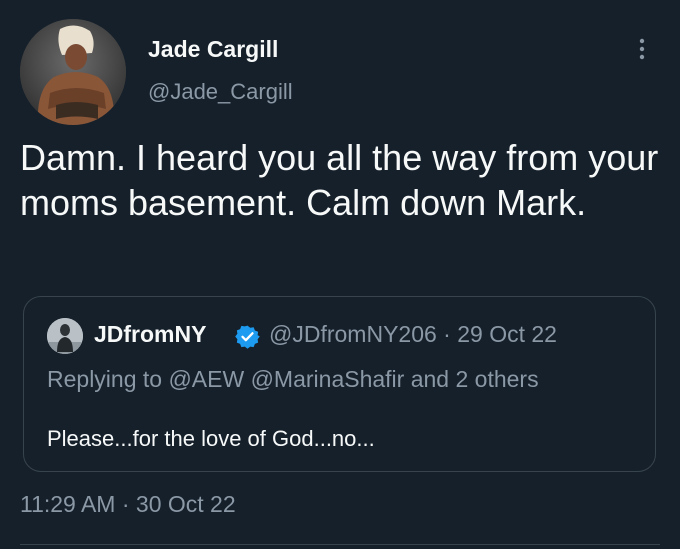 This screenshot has width=680, height=549. Describe the element at coordinates (73, 72) in the screenshot. I see `author-avatar` at that location.